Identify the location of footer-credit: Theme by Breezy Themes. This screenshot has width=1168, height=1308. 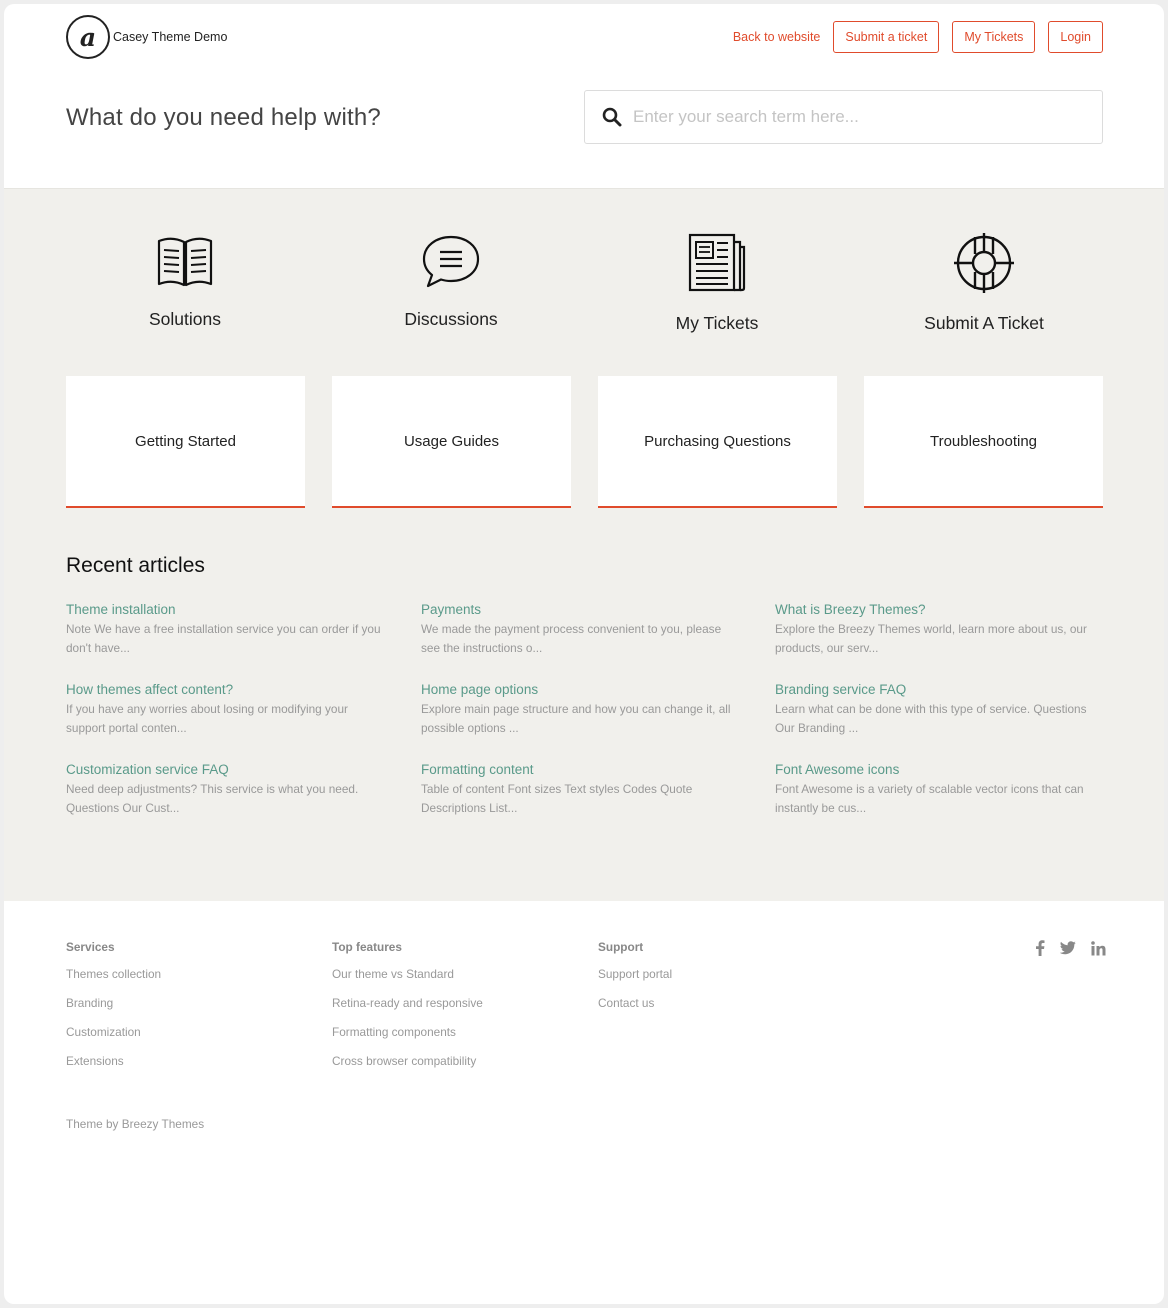
(135, 1124).